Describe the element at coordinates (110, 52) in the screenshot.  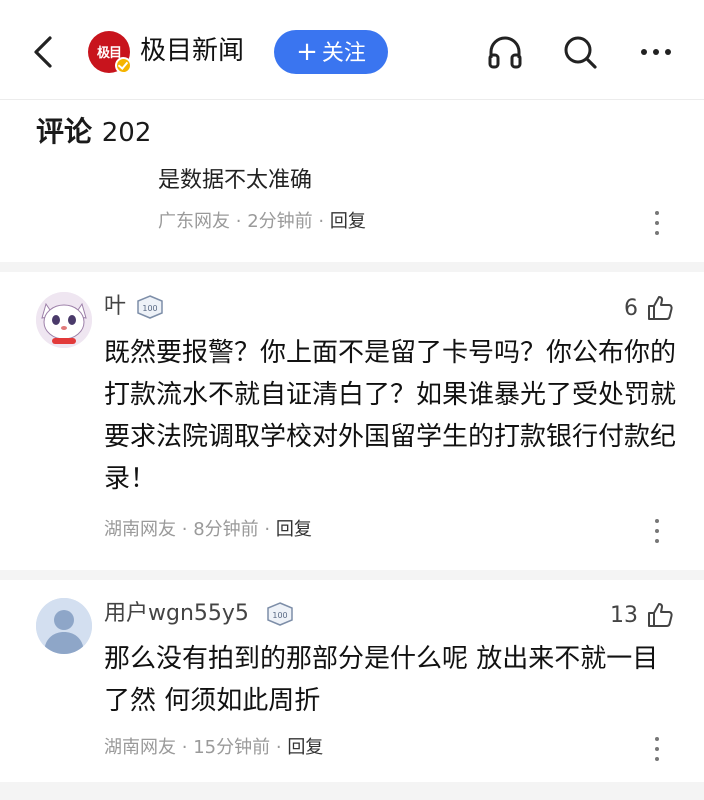
I see `source-logo: 极目` at that location.